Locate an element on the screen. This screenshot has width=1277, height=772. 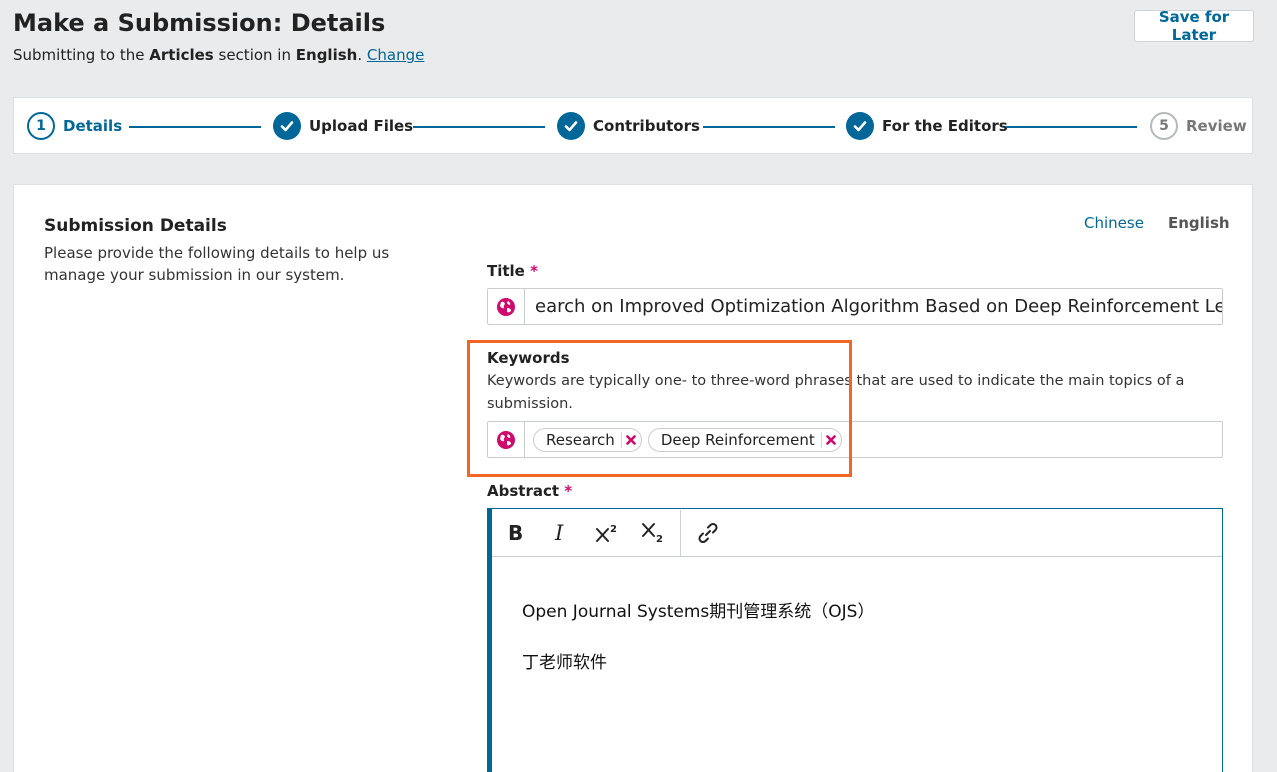
title-label-text: Title is located at coordinates (506, 271).